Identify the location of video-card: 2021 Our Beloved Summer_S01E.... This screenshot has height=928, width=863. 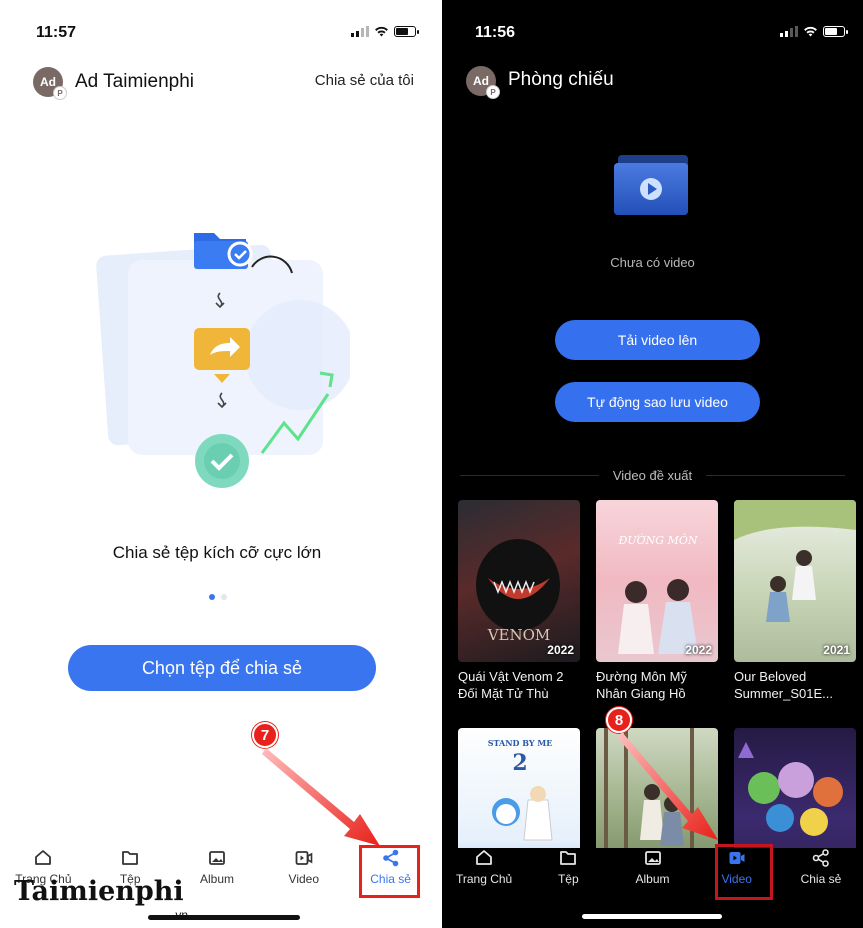
(795, 601).